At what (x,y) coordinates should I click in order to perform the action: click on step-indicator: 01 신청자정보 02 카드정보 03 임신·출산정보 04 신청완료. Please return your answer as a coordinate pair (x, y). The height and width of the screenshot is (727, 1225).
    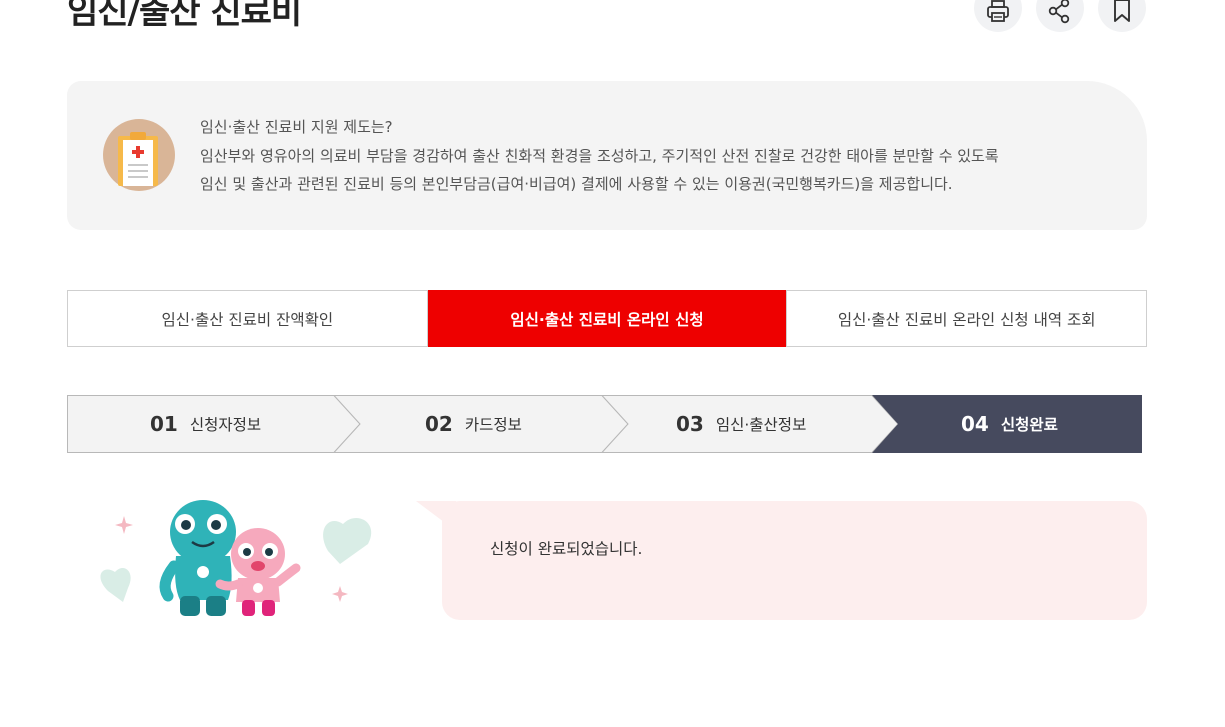
    Looking at the image, I should click on (604, 424).